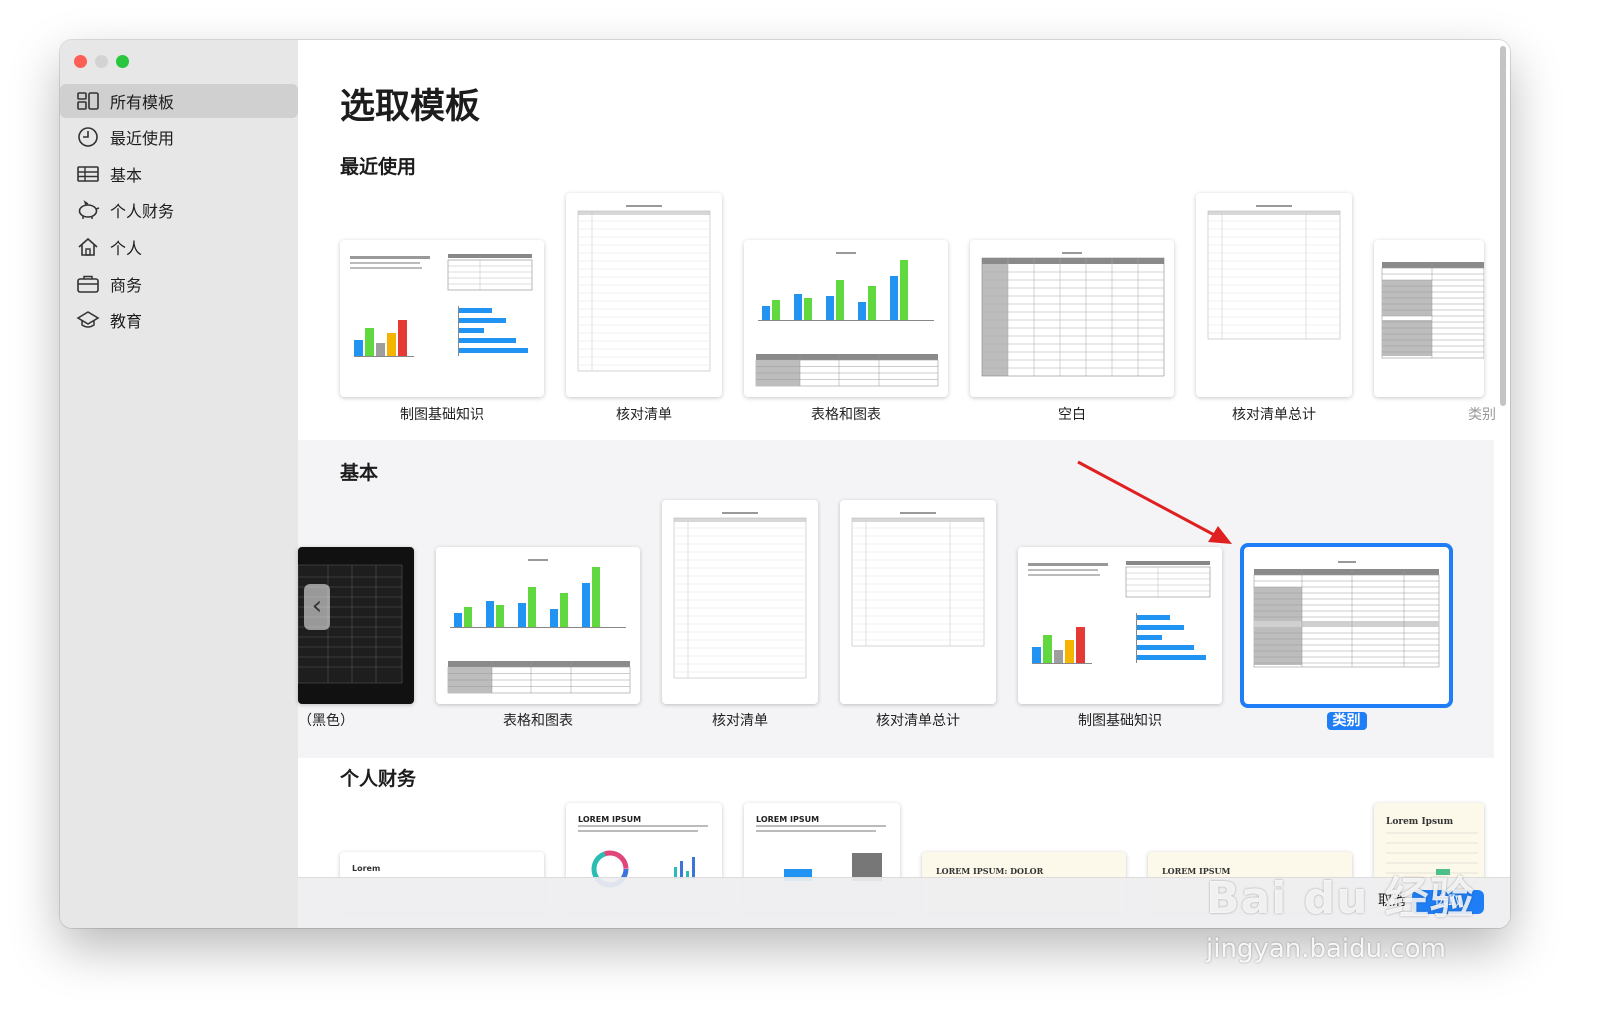 Image resolution: width=1599 pixels, height=1026 pixels. What do you see at coordinates (990, 871) in the screenshot?
I see `thumb-text: LOREM IPSUM: DOLOR` at bounding box center [990, 871].